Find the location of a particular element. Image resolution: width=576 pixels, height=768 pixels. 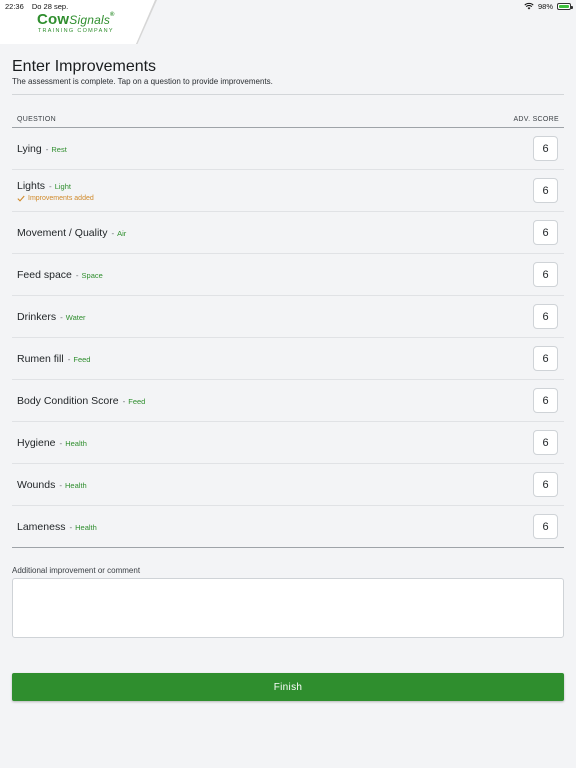

battery-percent: 98% is located at coordinates (545, 6).